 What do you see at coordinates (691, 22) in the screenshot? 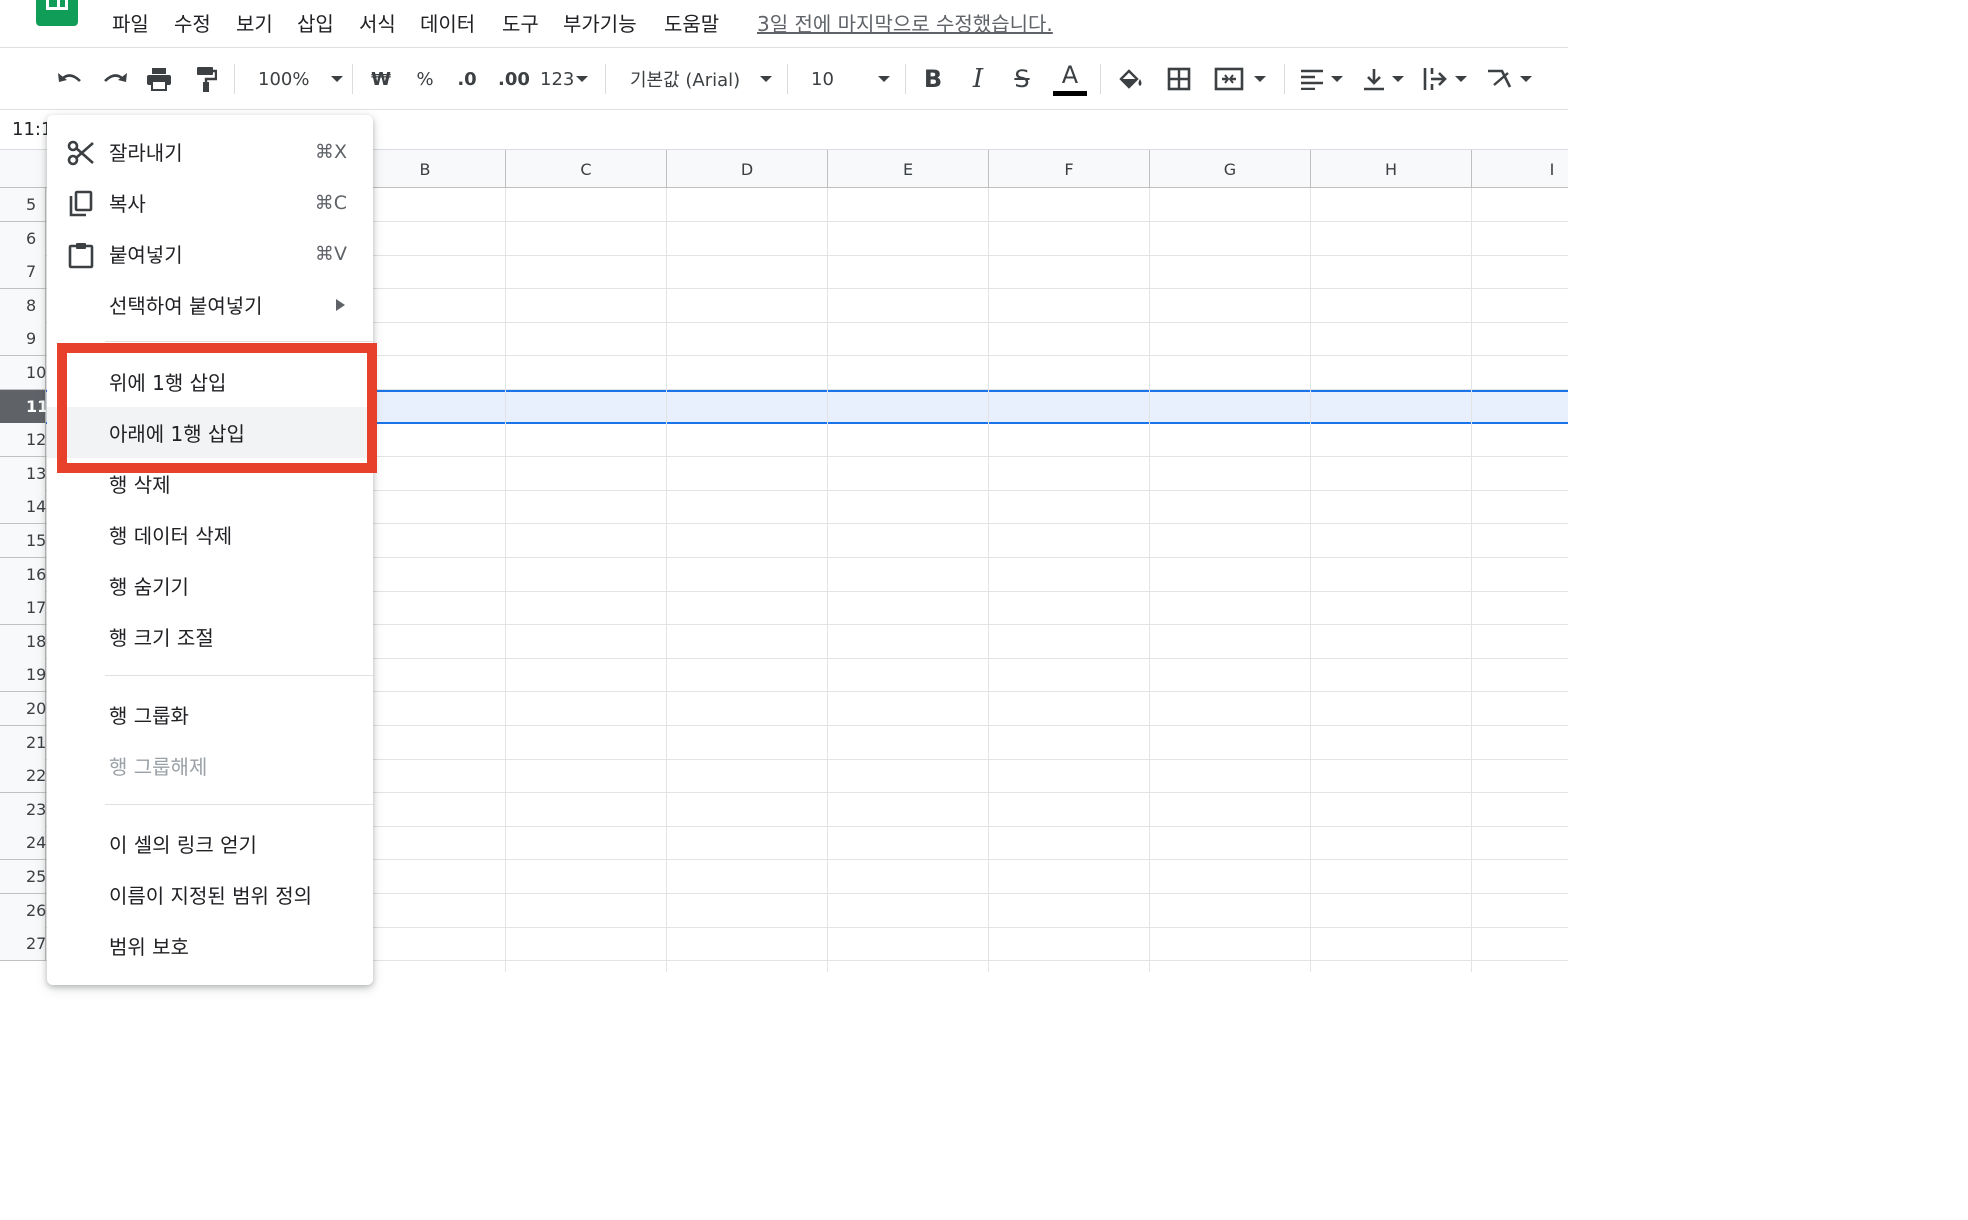
I see `menu-help: 도움말` at bounding box center [691, 22].